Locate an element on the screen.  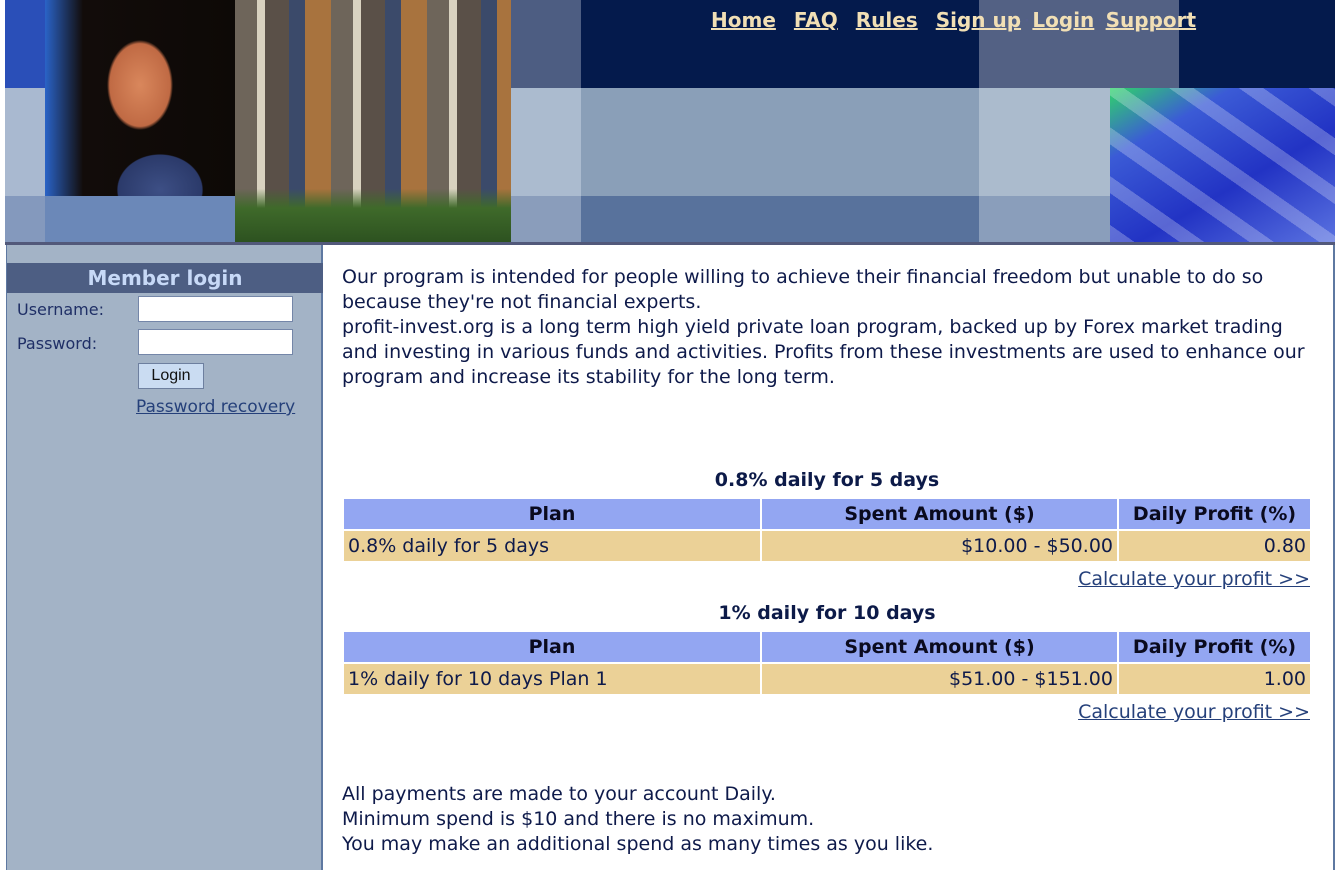
username-input is located at coordinates (215, 309).